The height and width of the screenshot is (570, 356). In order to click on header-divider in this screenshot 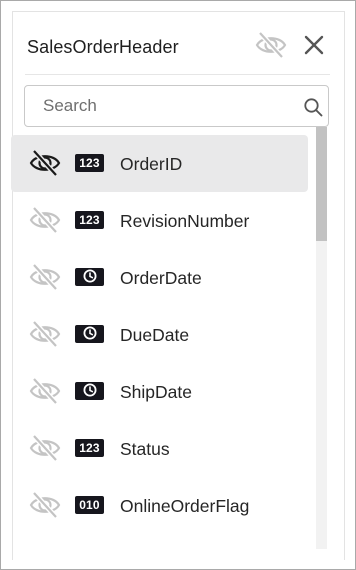, I will do `click(177, 74)`.